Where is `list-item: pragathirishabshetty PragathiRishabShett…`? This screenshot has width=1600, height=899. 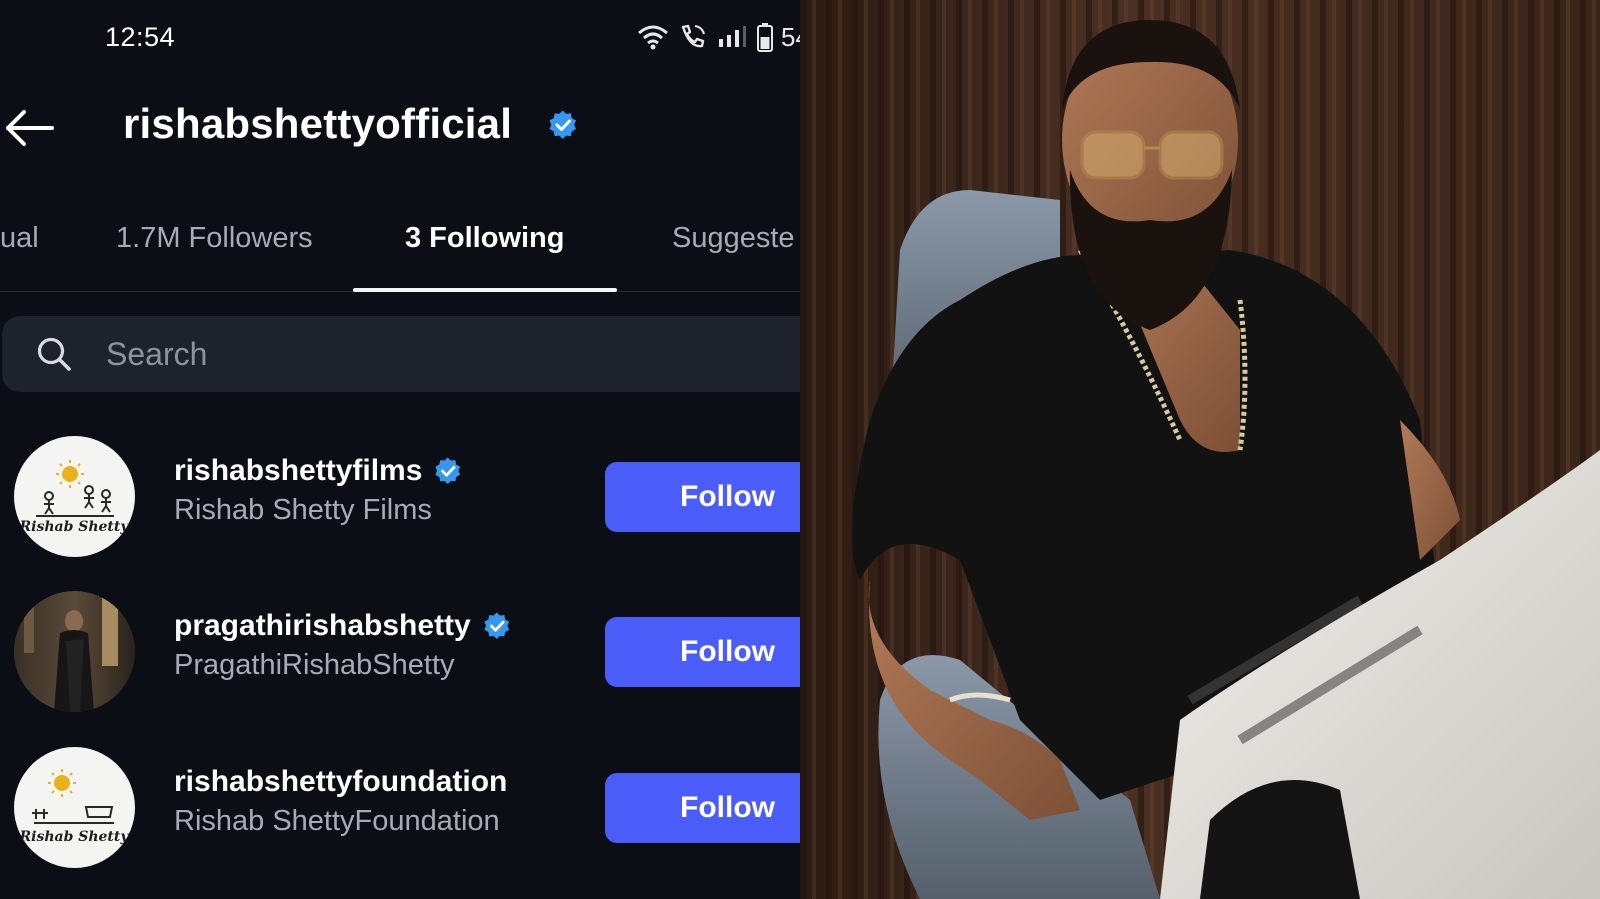
list-item: pragathirishabshetty PragathiRishabShett… is located at coordinates (402, 656).